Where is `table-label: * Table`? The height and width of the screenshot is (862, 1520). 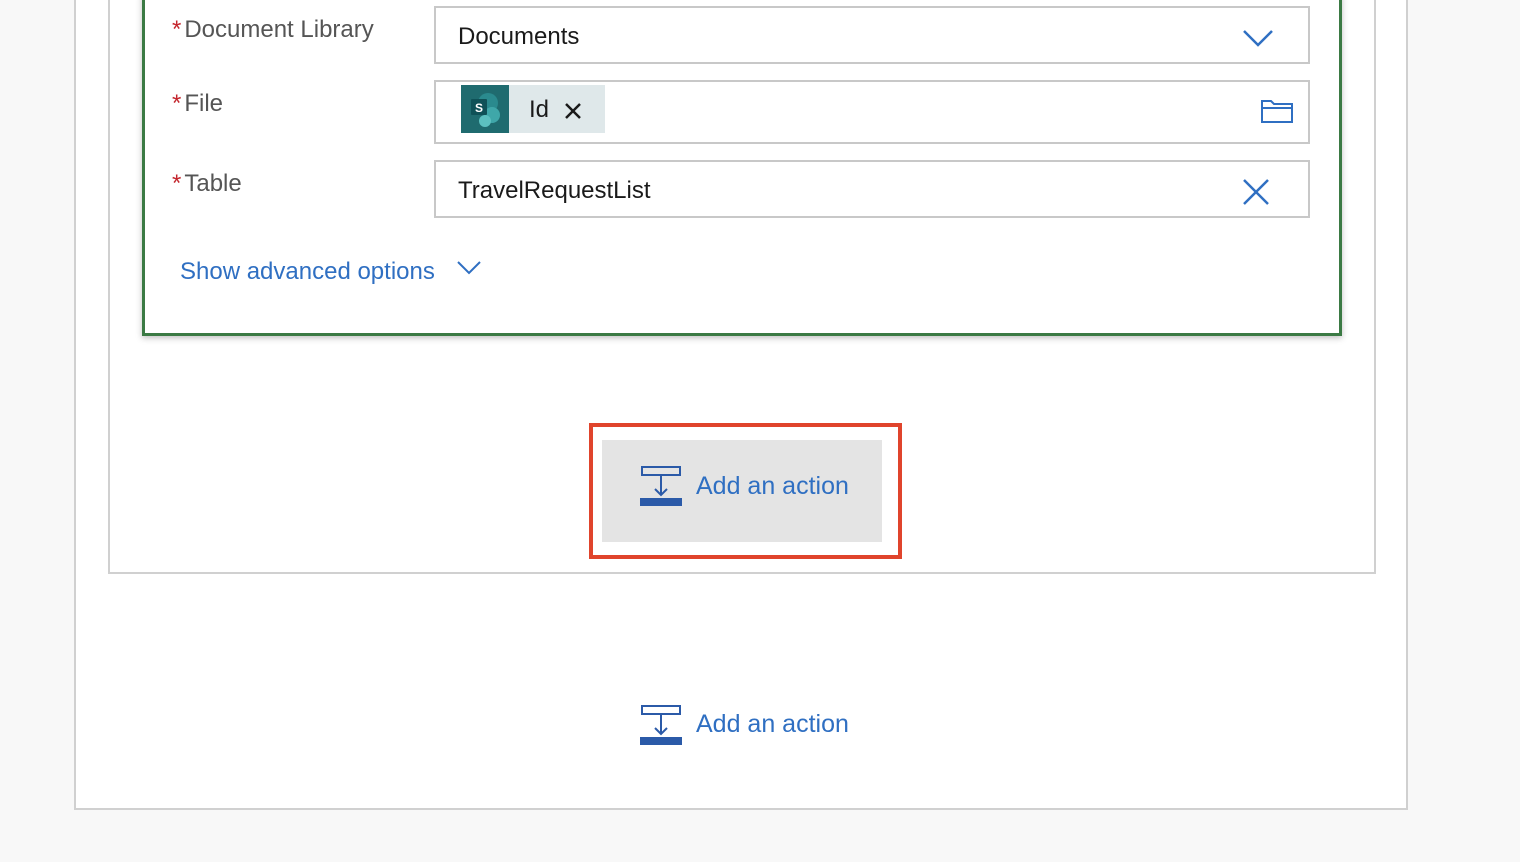
table-label: * Table is located at coordinates (207, 183).